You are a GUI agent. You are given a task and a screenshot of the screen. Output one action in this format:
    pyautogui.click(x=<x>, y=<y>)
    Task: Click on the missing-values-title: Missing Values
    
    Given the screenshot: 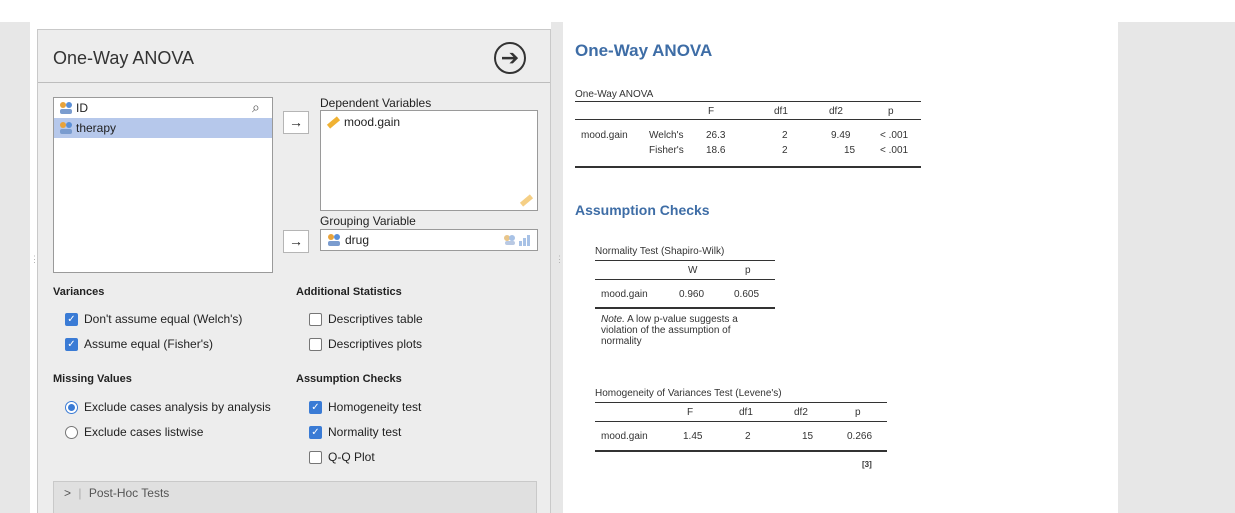 What is the action you would take?
    pyautogui.click(x=92, y=379)
    